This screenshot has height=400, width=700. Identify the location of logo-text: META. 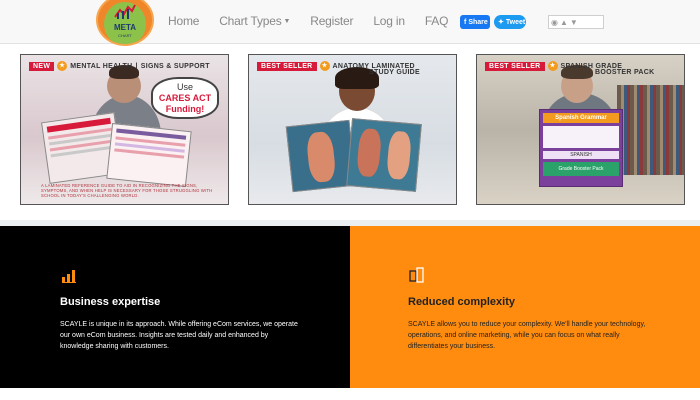
(125, 27).